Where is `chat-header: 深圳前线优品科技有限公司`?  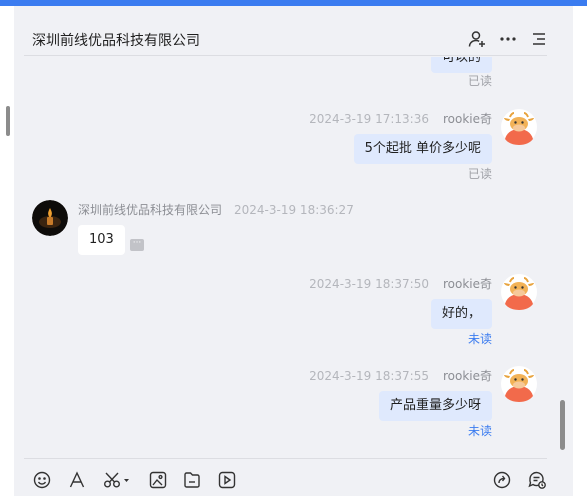
chat-header: 深圳前线优品科技有限公司 is located at coordinates (285, 38).